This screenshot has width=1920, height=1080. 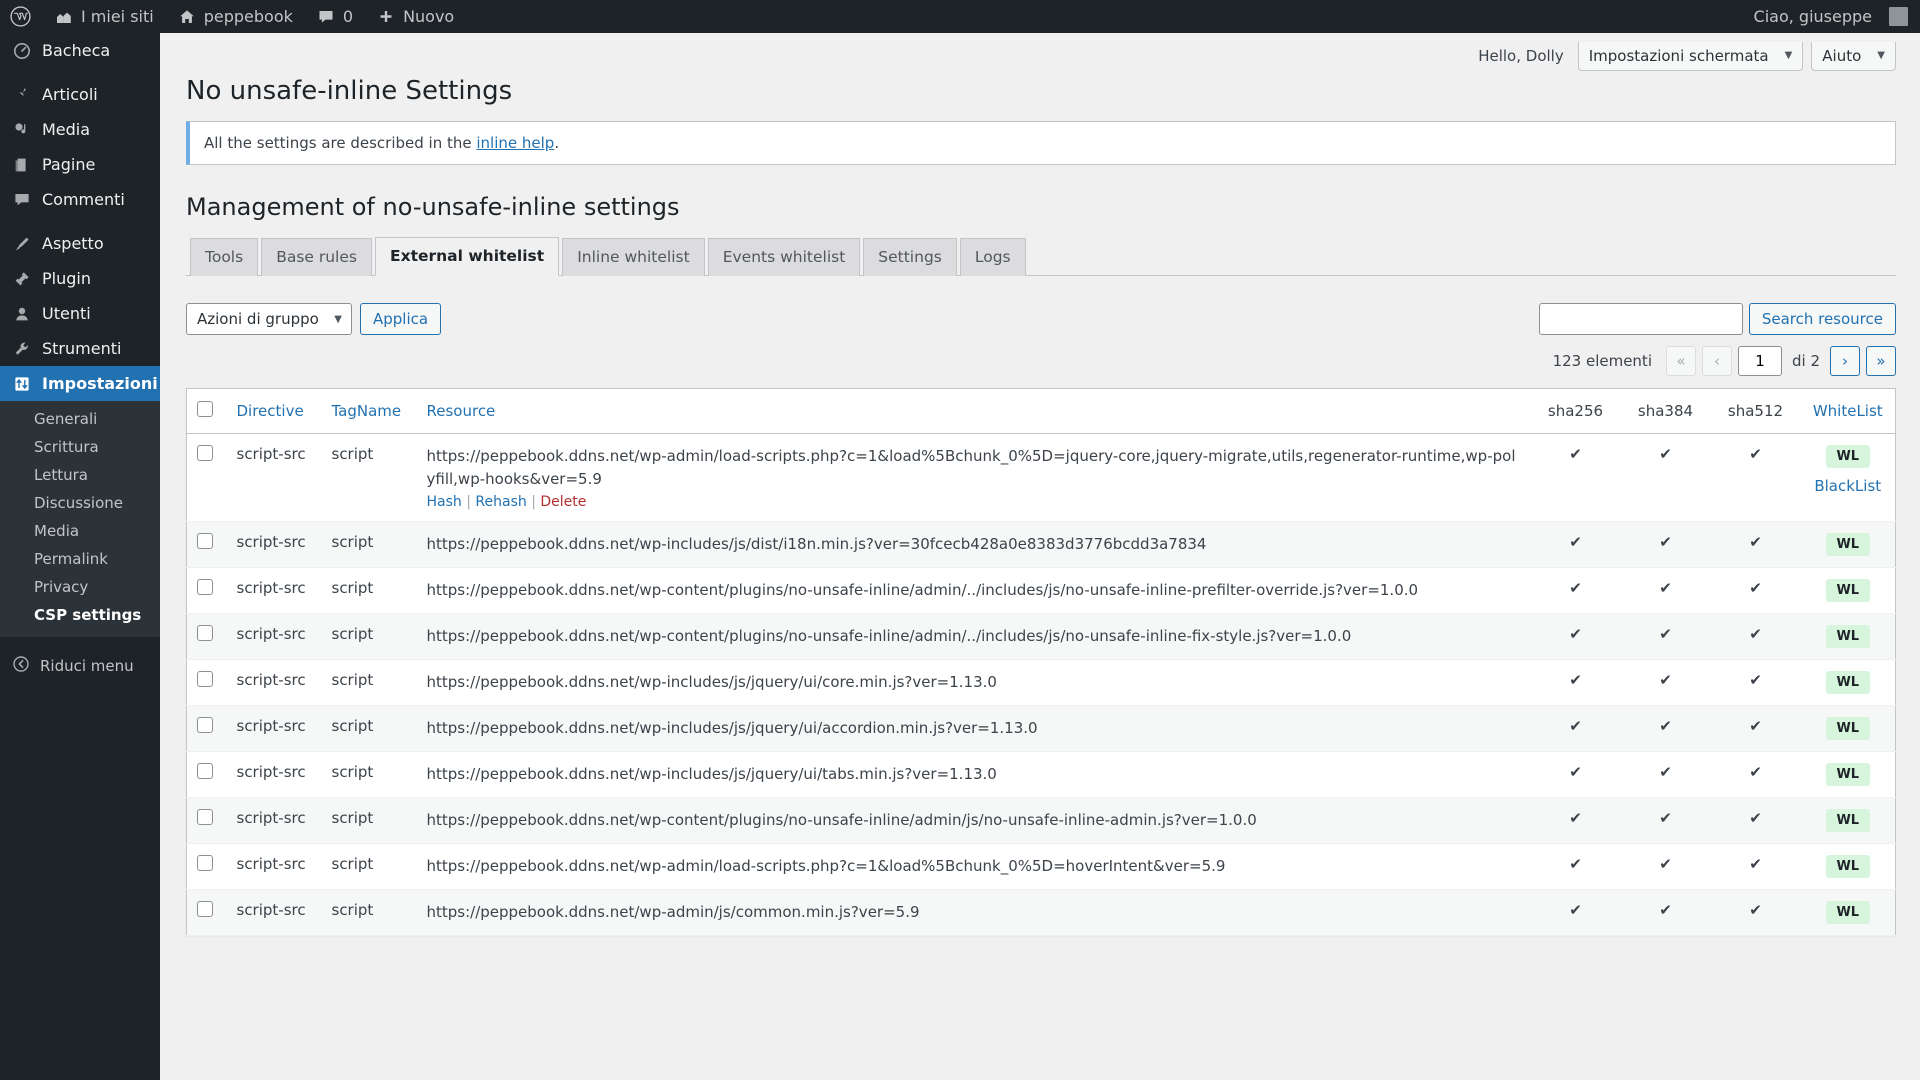 What do you see at coordinates (515, 143) in the screenshot?
I see `inline-help-link: inline help` at bounding box center [515, 143].